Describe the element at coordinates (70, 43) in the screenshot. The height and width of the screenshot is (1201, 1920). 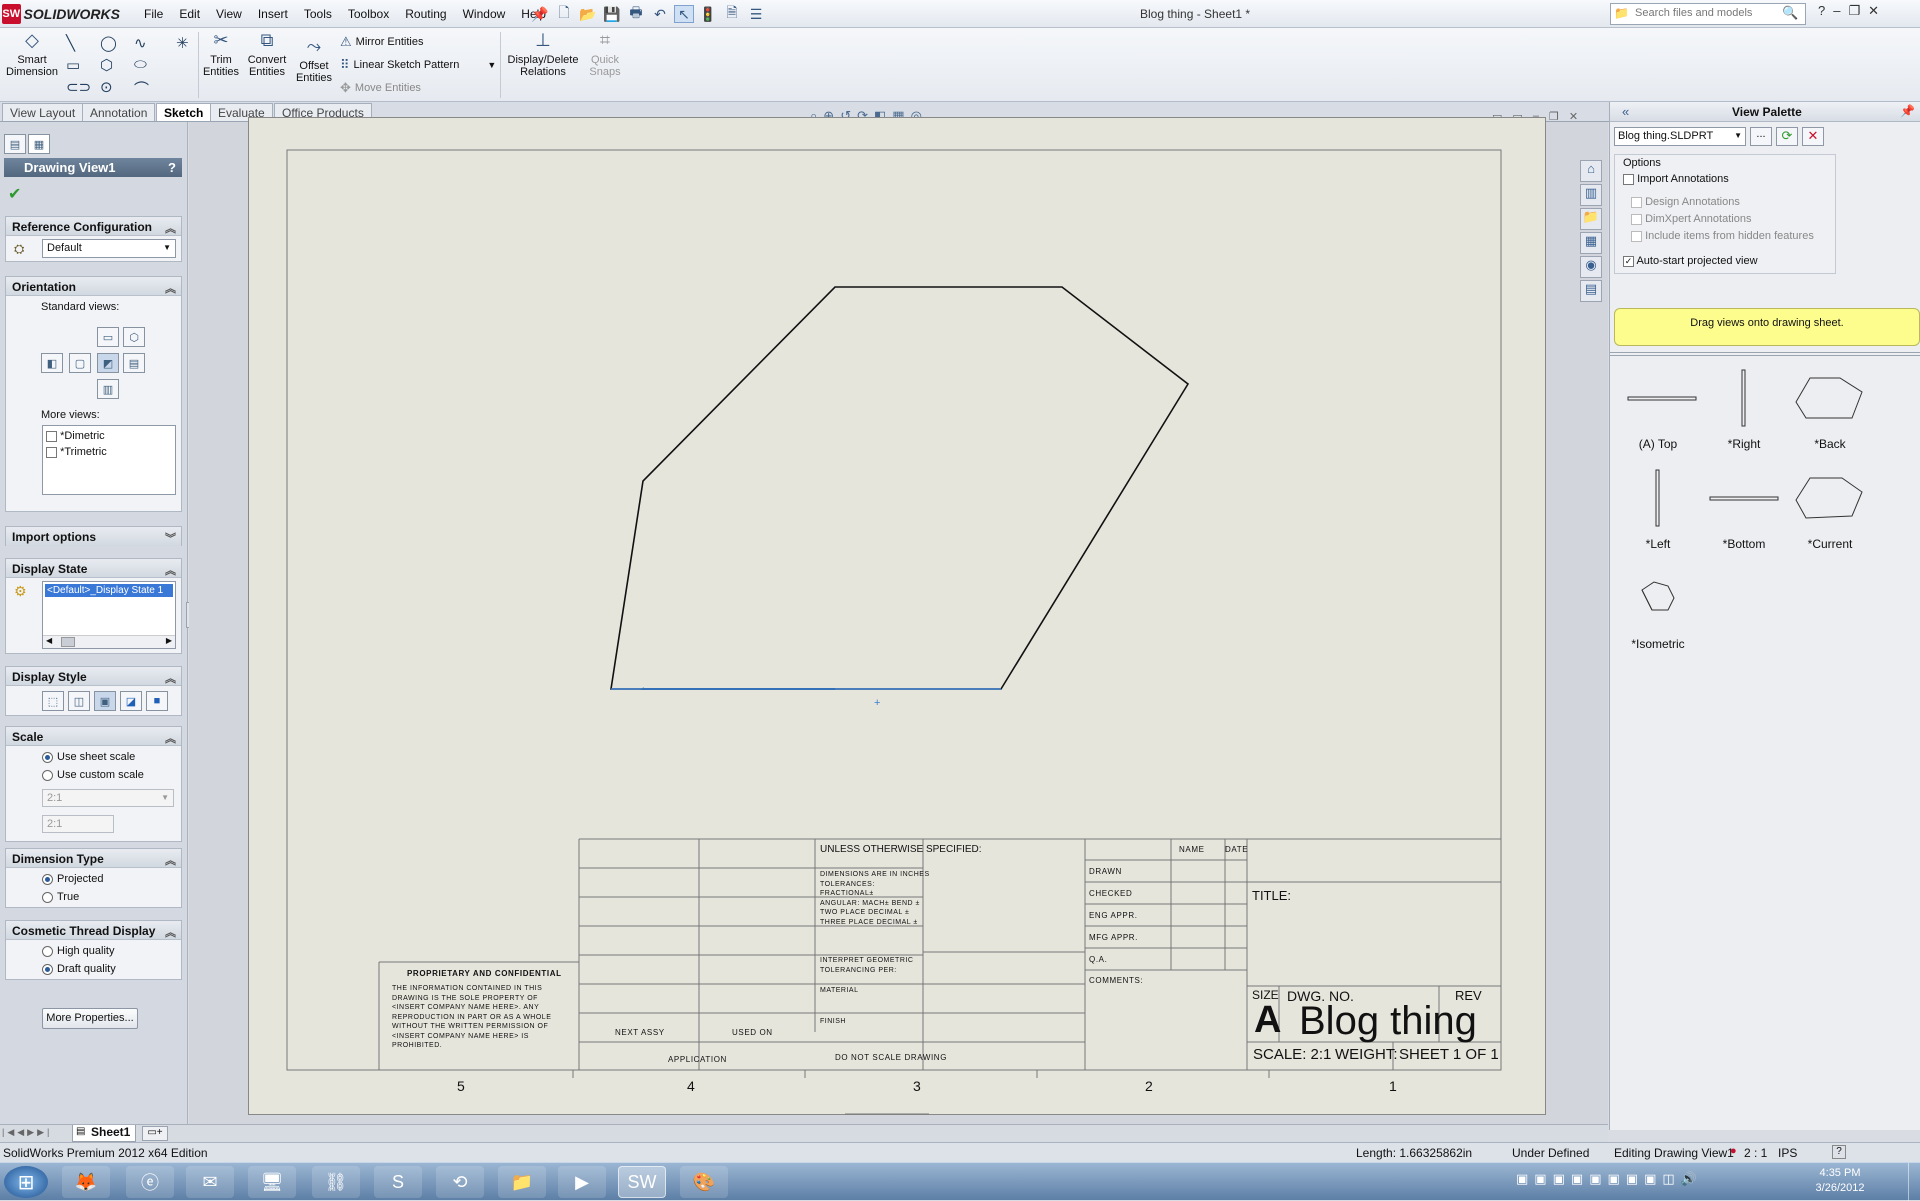
I see `line-icon: ╲` at that location.